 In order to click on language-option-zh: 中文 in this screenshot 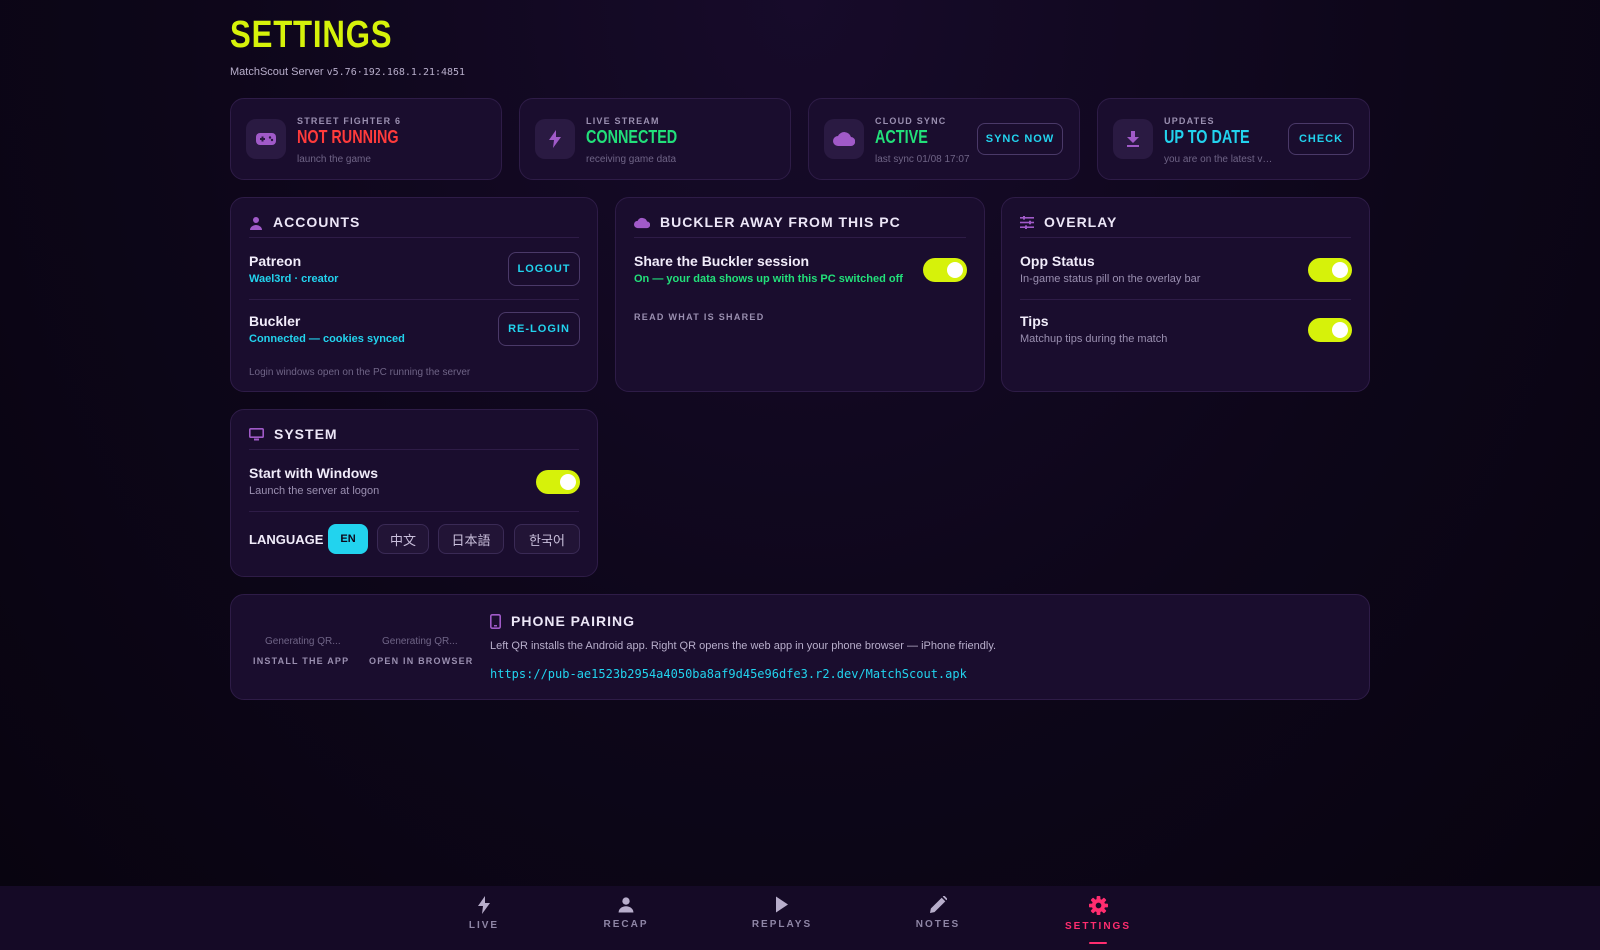, I will do `click(403, 539)`.